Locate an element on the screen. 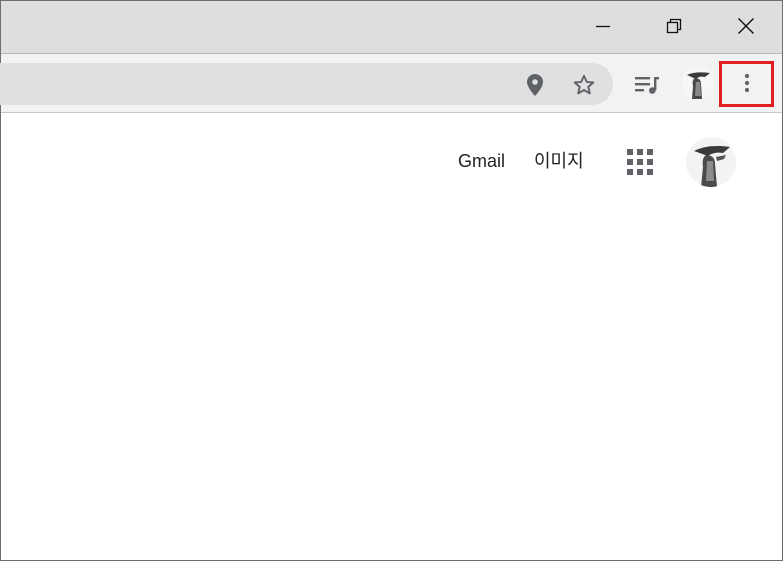 The height and width of the screenshot is (561, 783). playlist-music-icon is located at coordinates (647, 85).